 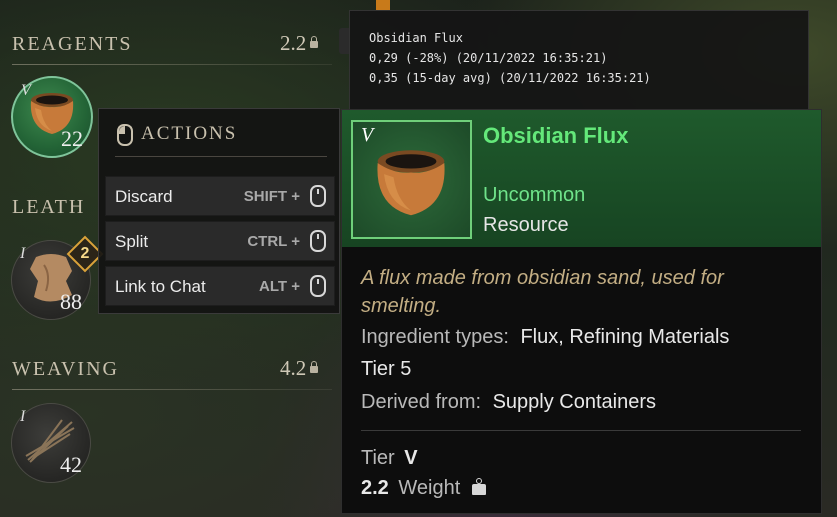 What do you see at coordinates (383, 5) in the screenshot?
I see `price-marker` at bounding box center [383, 5].